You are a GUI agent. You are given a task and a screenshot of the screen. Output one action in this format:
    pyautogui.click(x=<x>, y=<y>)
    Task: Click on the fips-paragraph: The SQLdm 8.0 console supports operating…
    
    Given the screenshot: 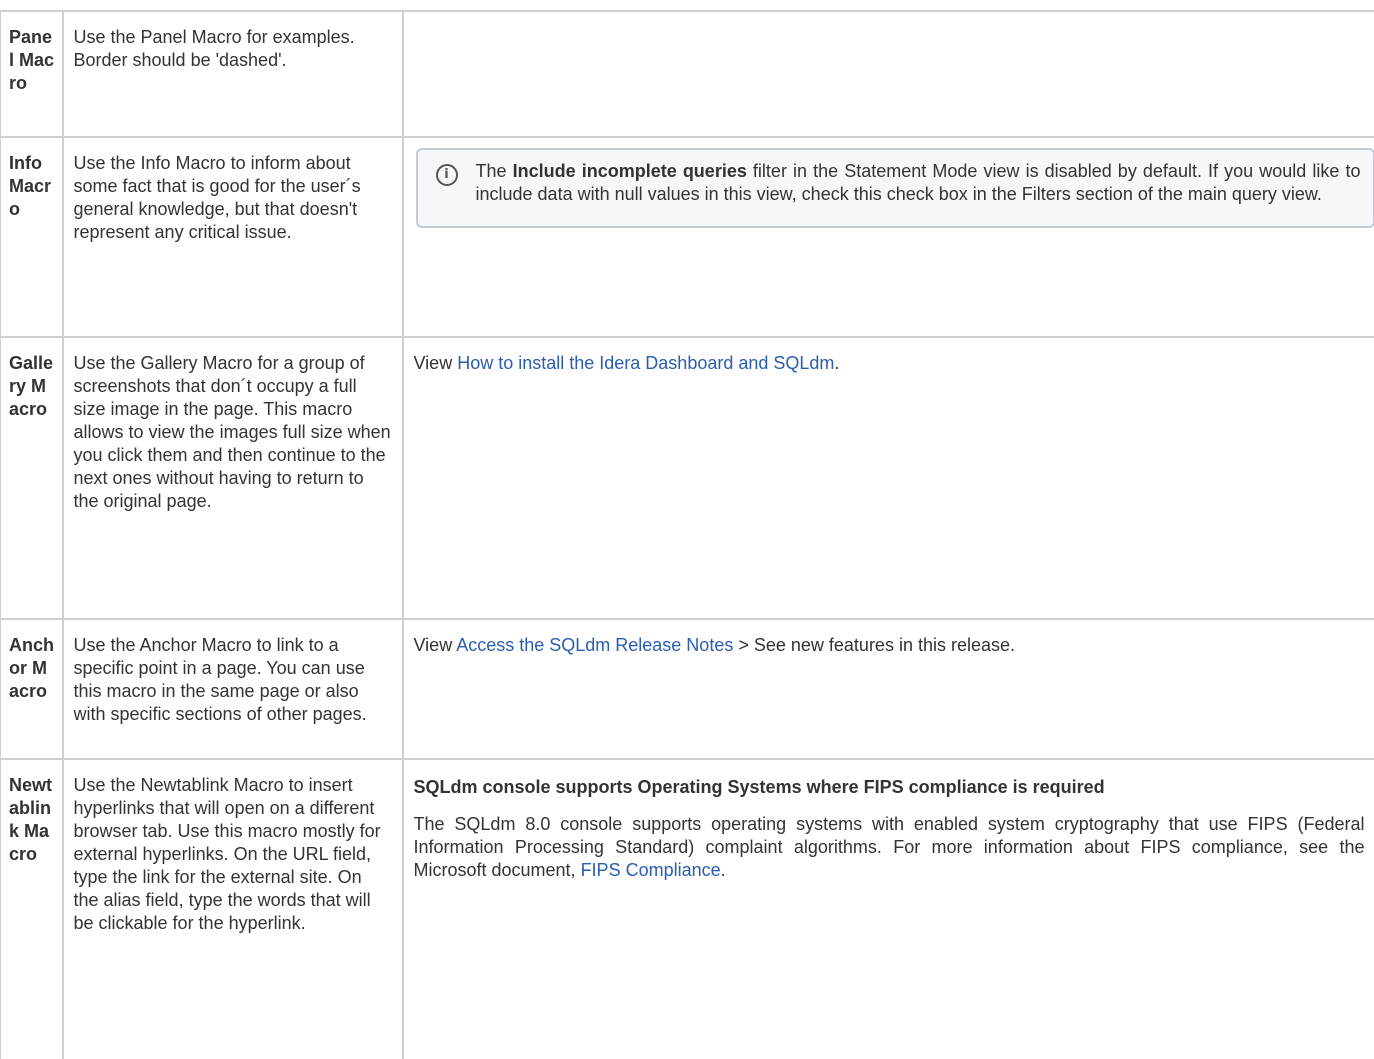 What is the action you would take?
    pyautogui.click(x=889, y=847)
    